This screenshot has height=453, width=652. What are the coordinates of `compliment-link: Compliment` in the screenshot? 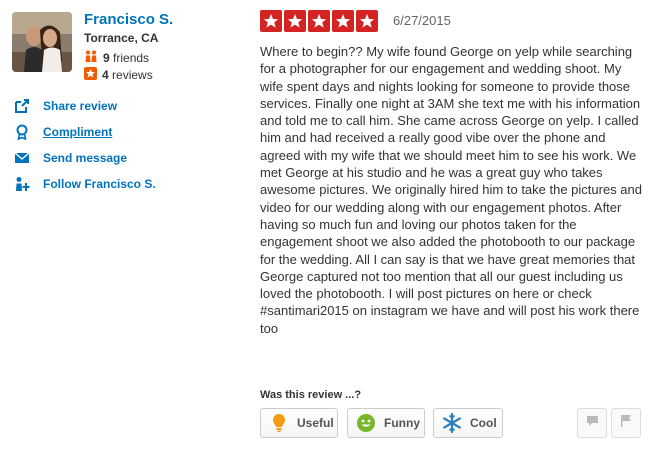 It's located at (85, 132).